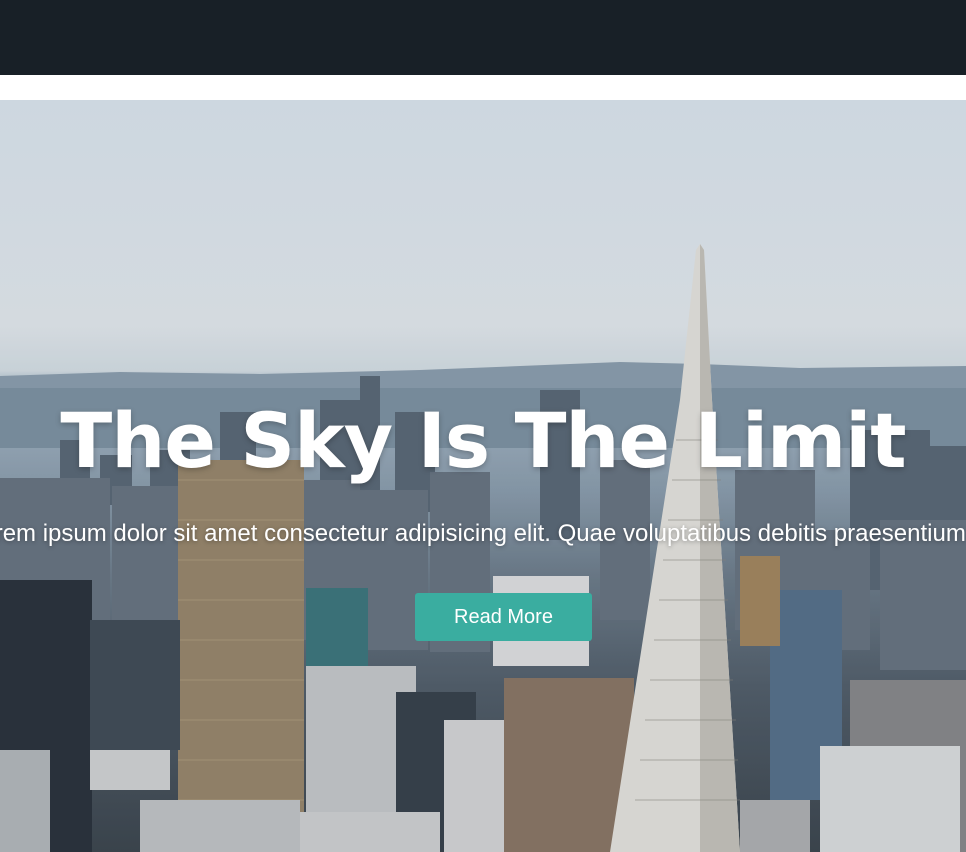  I want to click on hero-title: The Sky Is The Limit, so click(483, 440).